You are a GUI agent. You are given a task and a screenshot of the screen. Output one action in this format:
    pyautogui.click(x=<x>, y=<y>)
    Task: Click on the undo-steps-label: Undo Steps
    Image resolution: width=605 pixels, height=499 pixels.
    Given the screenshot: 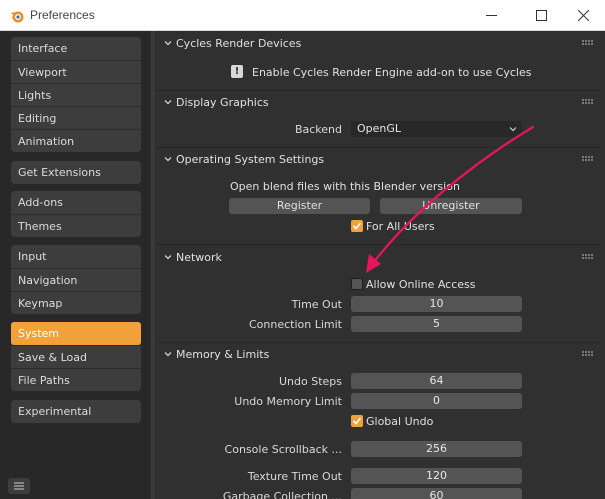 What is the action you would take?
    pyautogui.click(x=310, y=381)
    